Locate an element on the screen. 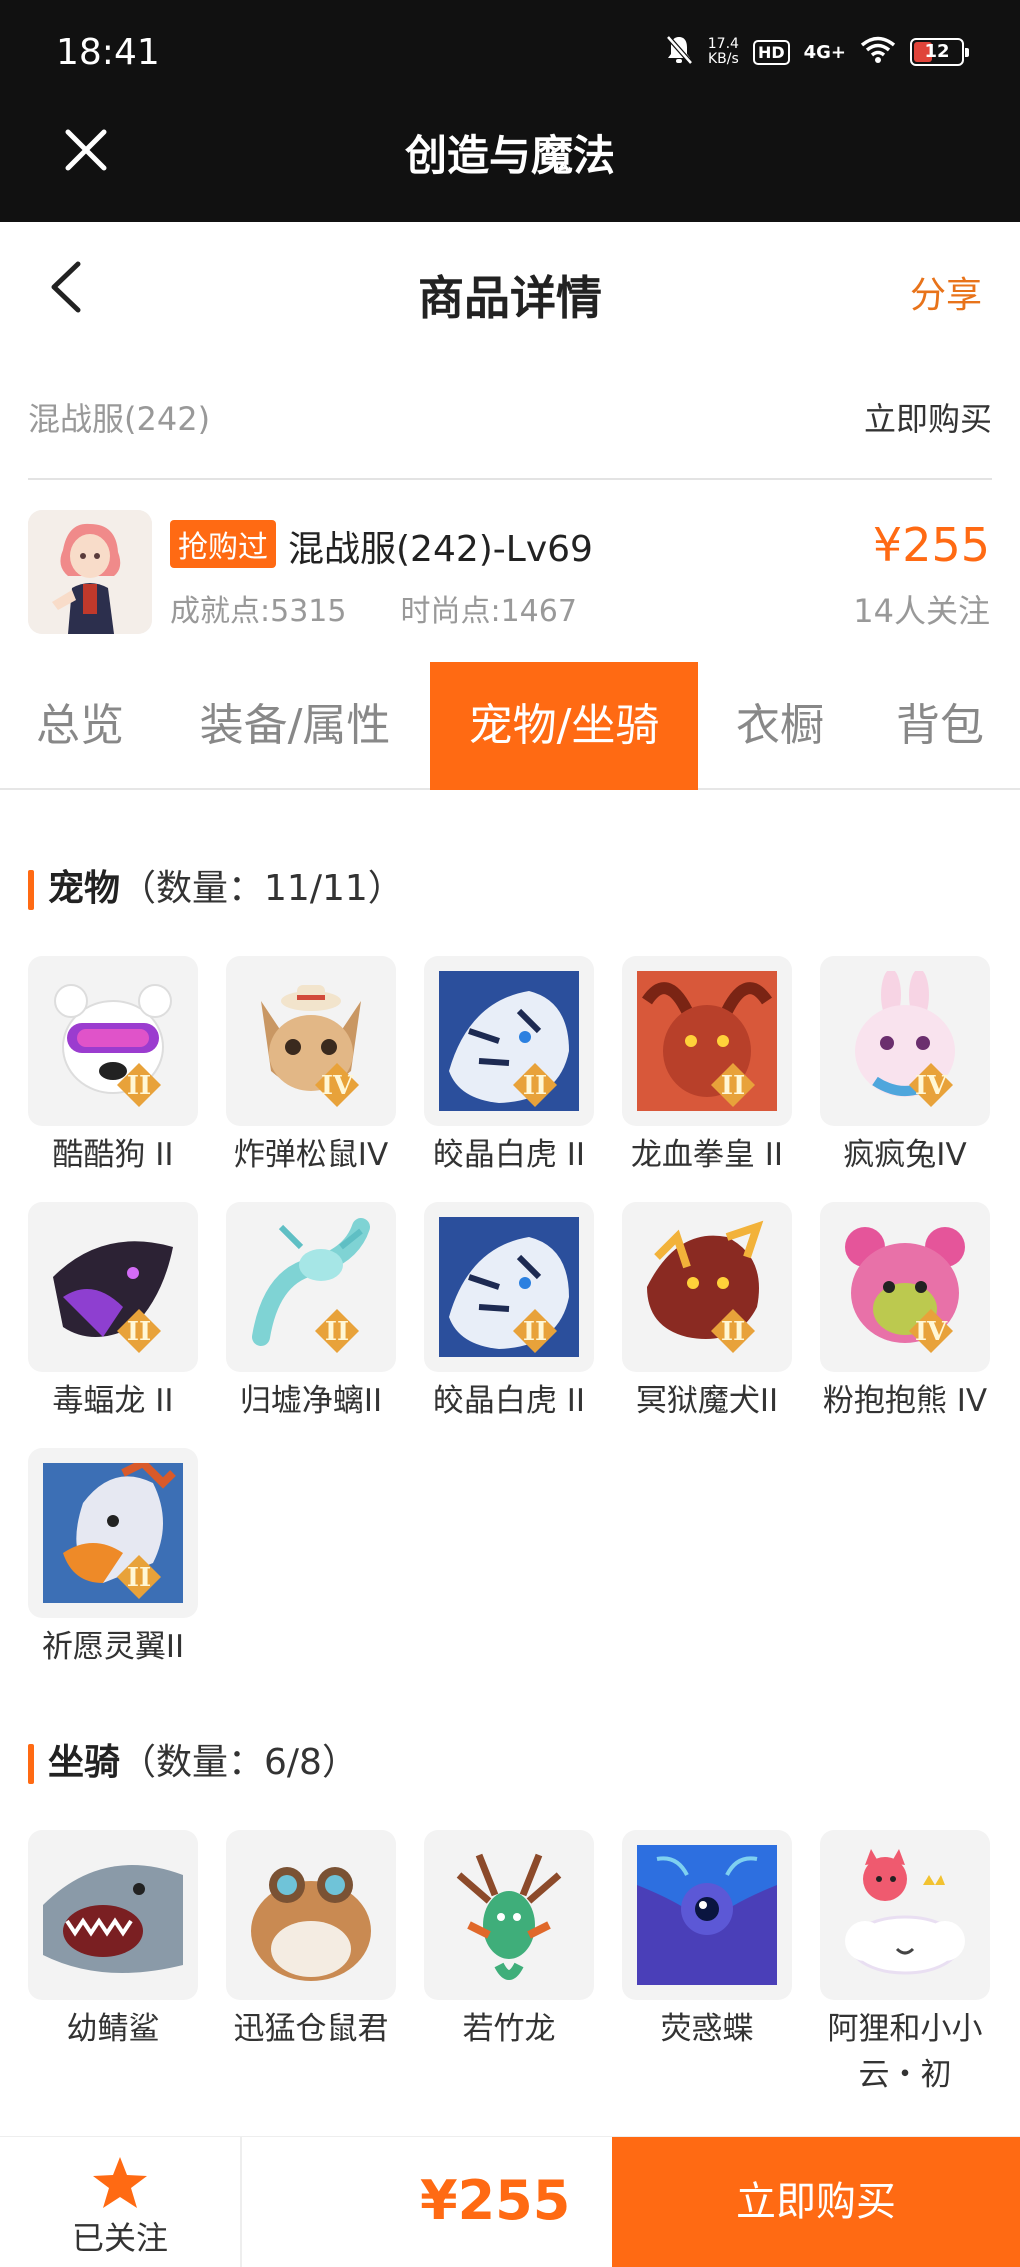 The image size is (1020, 2267). pet-name: 粉抱抱熊 IV is located at coordinates (905, 1401).